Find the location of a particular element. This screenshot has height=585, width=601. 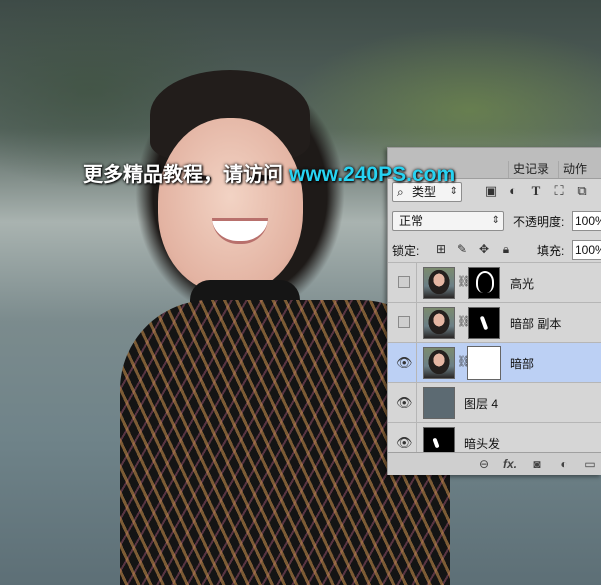

blend-row: 正常 ⇕ 不透明度: 100% is located at coordinates (496, 221).